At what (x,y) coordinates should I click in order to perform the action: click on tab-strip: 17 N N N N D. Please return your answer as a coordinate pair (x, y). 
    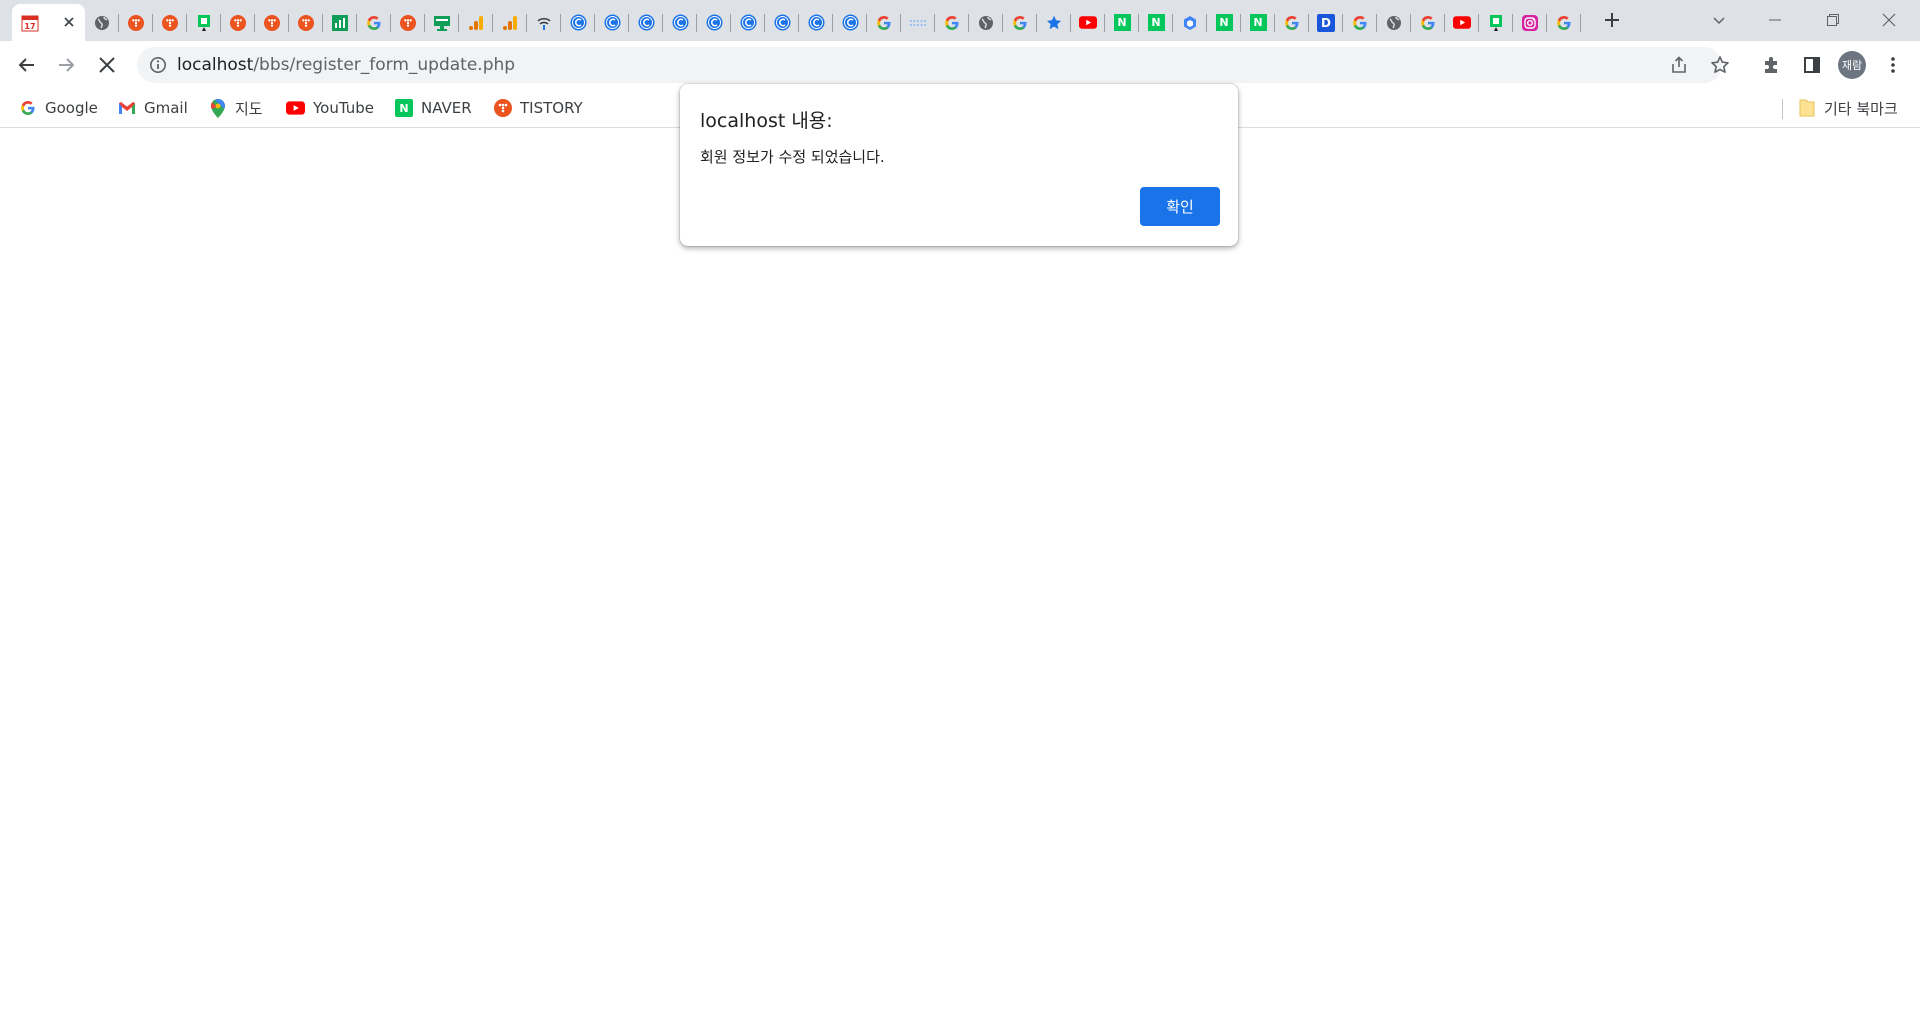
    Looking at the image, I should click on (960, 20).